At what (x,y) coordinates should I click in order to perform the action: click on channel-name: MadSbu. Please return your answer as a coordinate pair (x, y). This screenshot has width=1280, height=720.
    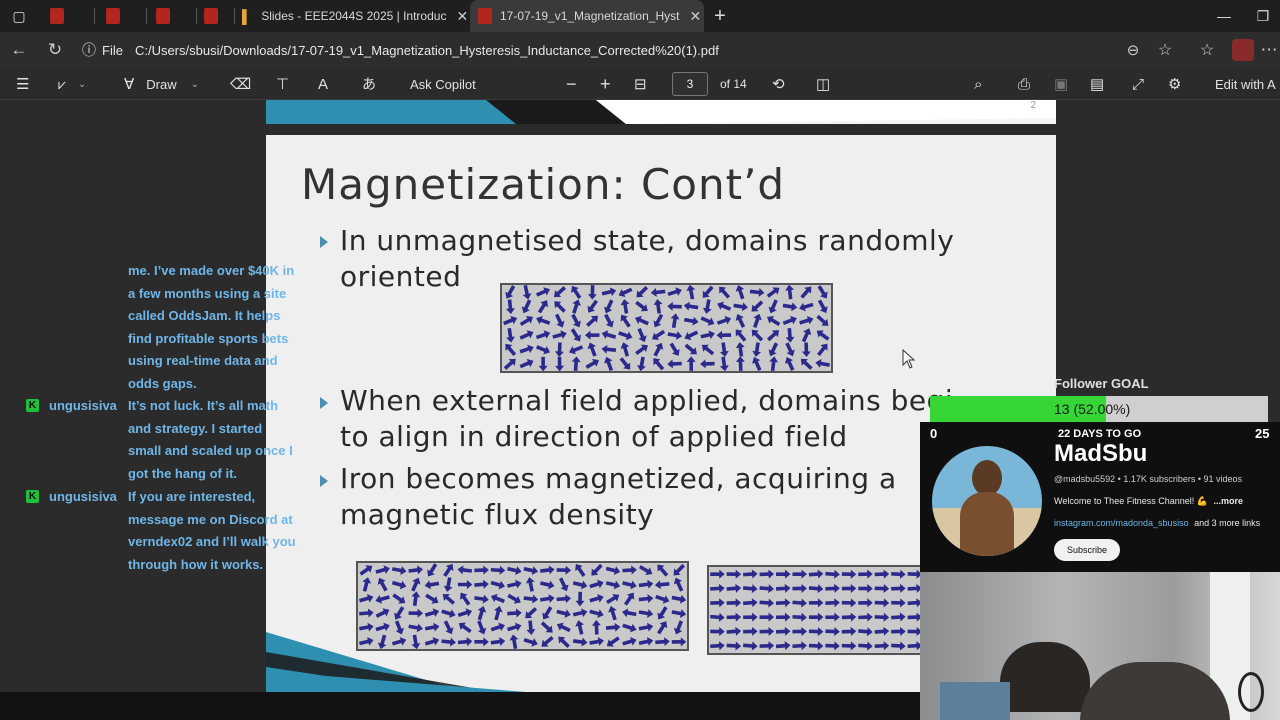
    Looking at the image, I should click on (1100, 454).